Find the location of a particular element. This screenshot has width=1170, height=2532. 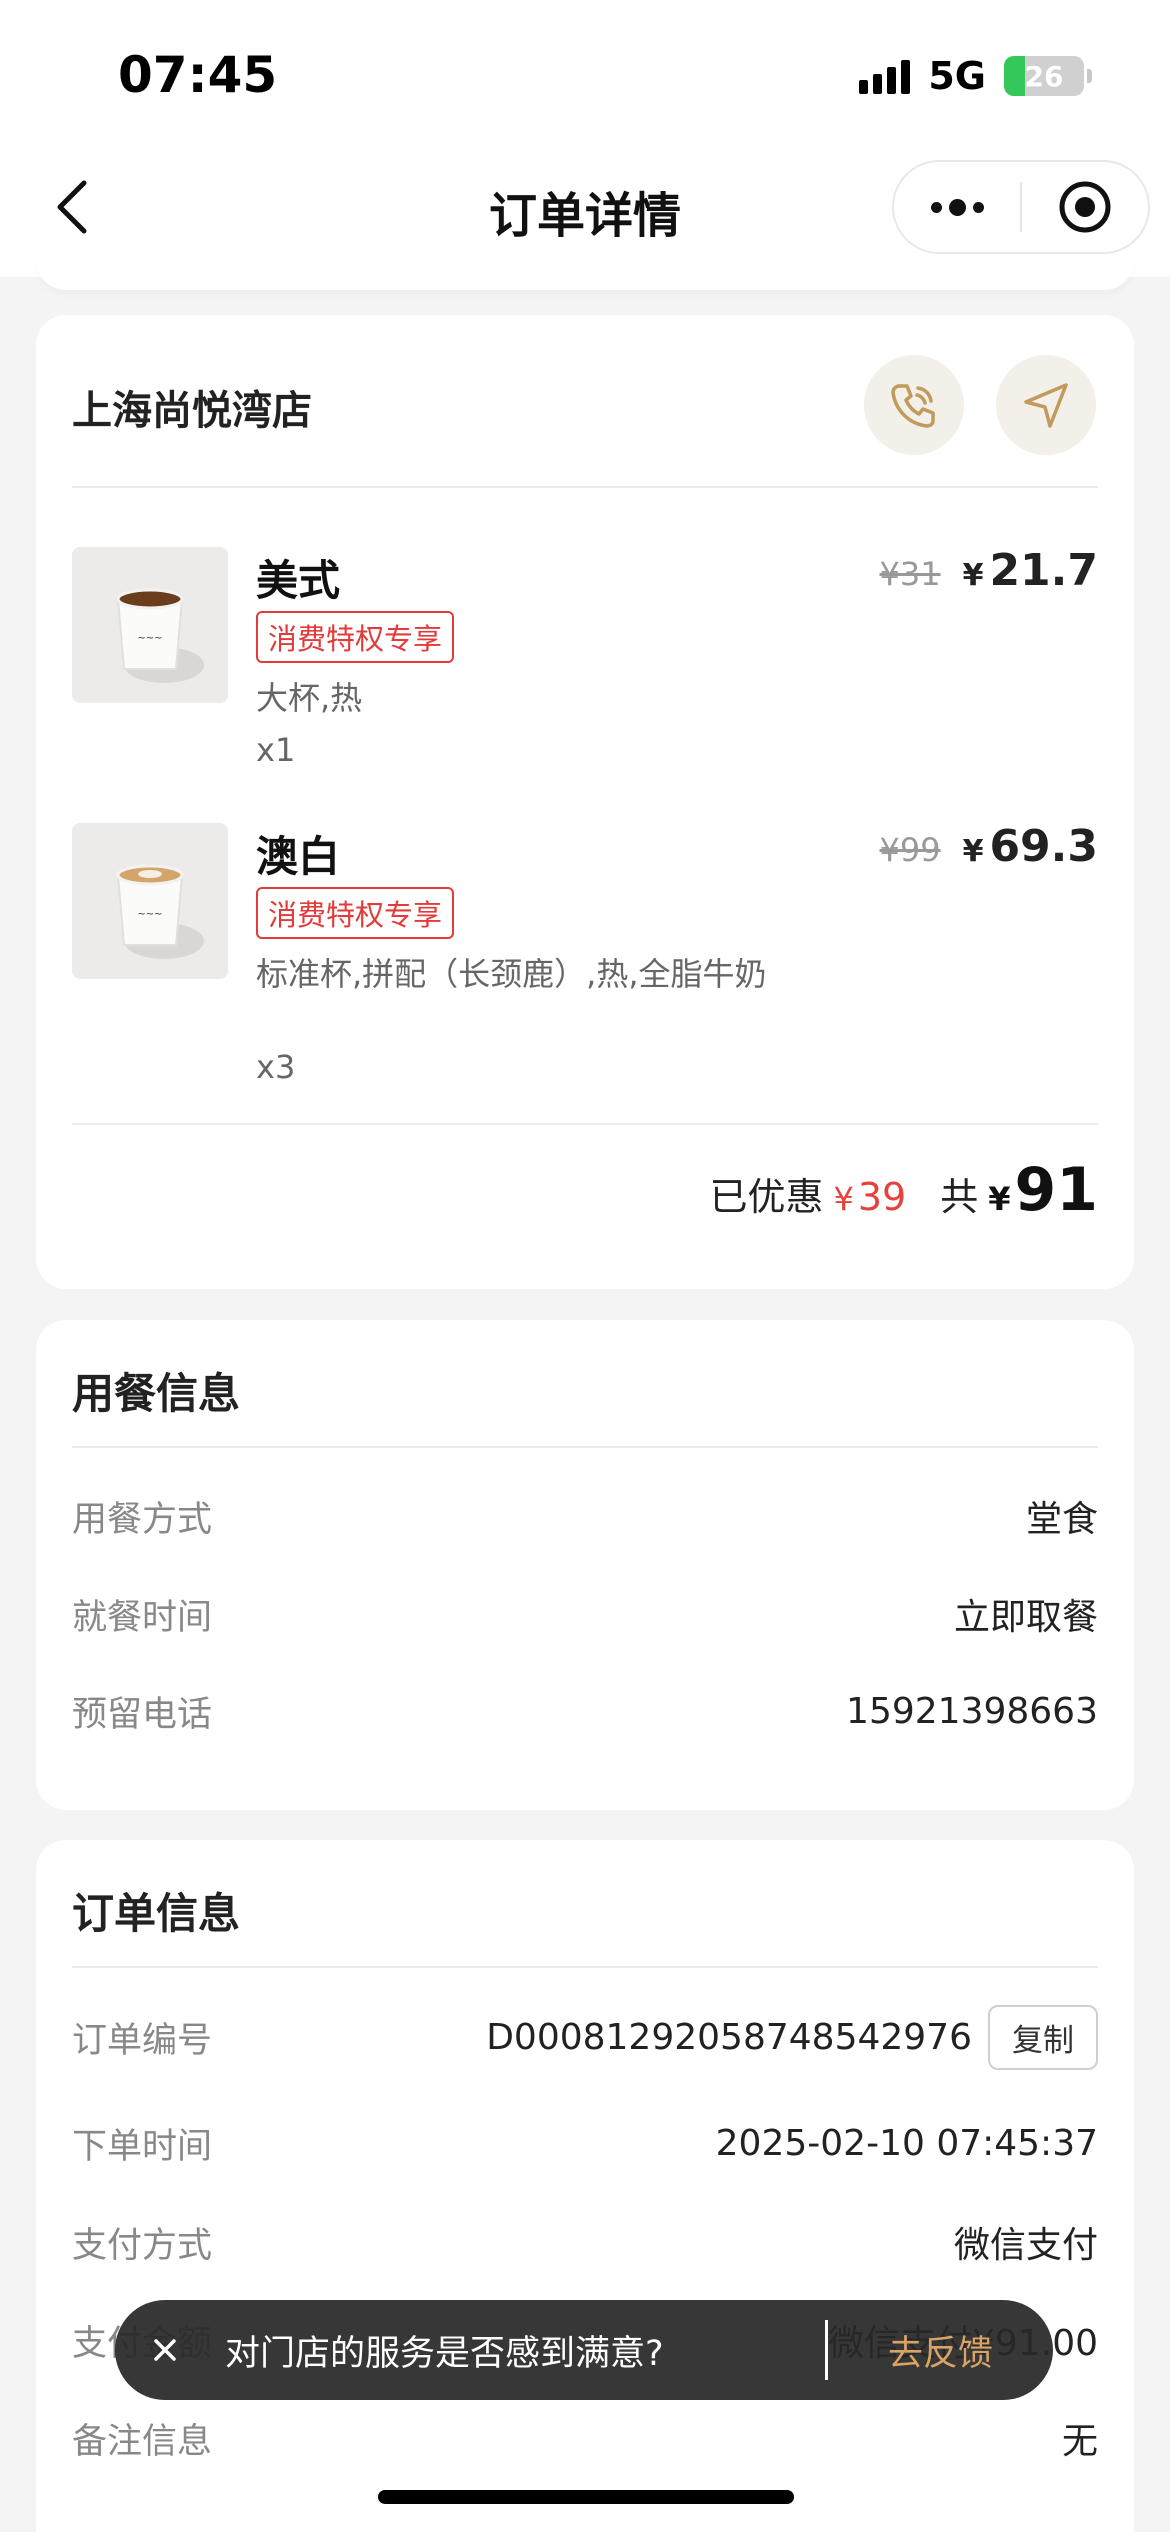

miniprogram-capsule is located at coordinates (1021, 207).